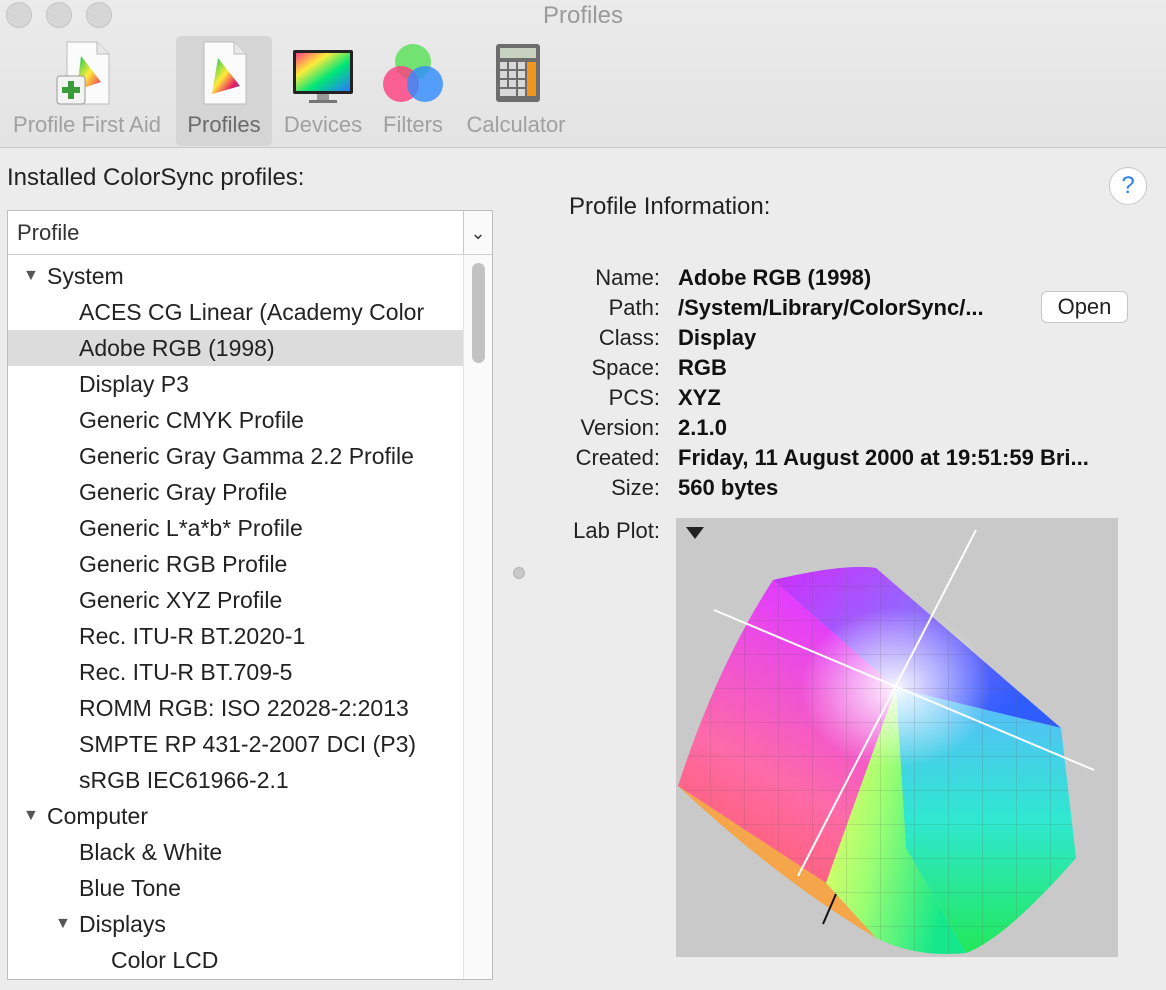 The width and height of the screenshot is (1166, 990). Describe the element at coordinates (634, 307) in the screenshot. I see `info-key: Path:` at that location.